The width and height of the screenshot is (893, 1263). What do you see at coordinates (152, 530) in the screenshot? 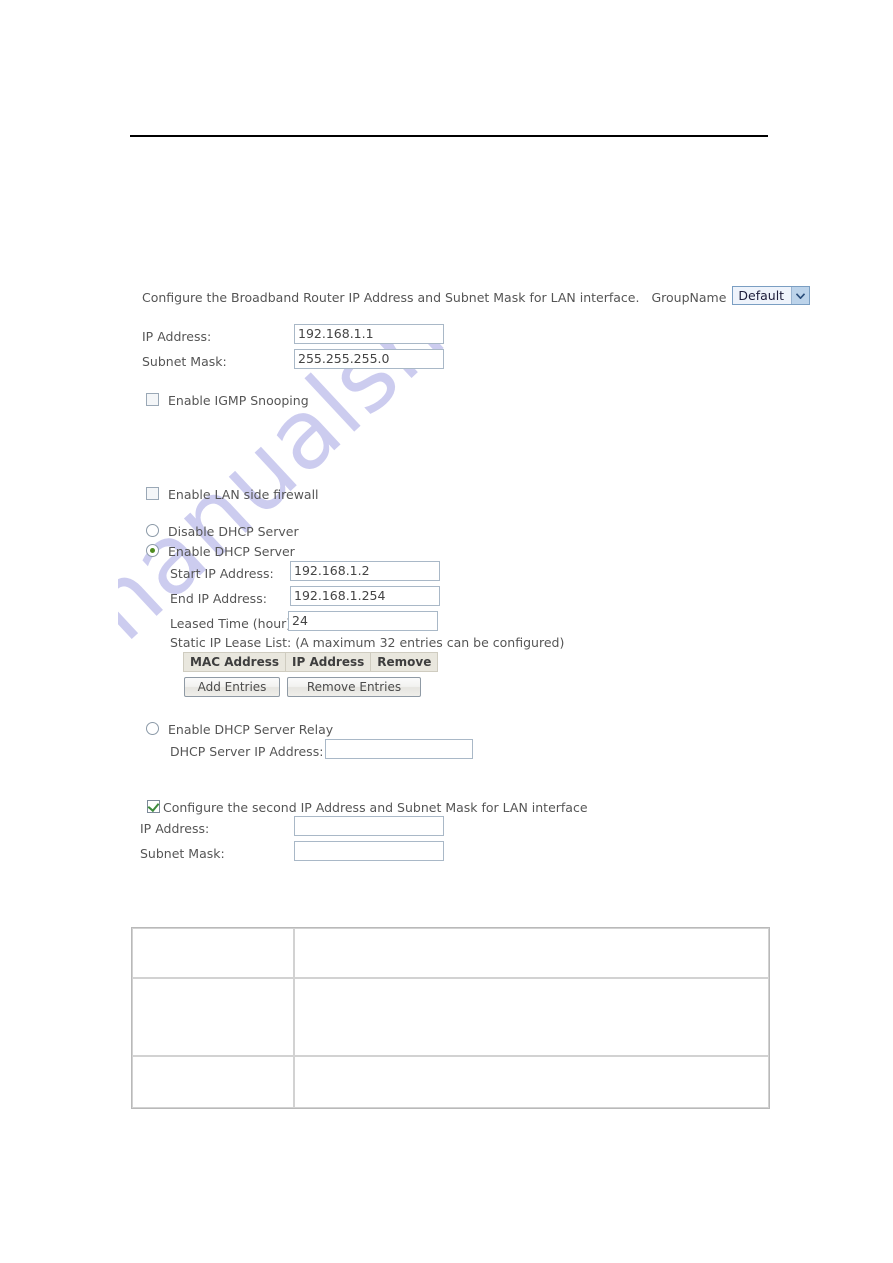
I see `disable-dhcp-server-radio` at bounding box center [152, 530].